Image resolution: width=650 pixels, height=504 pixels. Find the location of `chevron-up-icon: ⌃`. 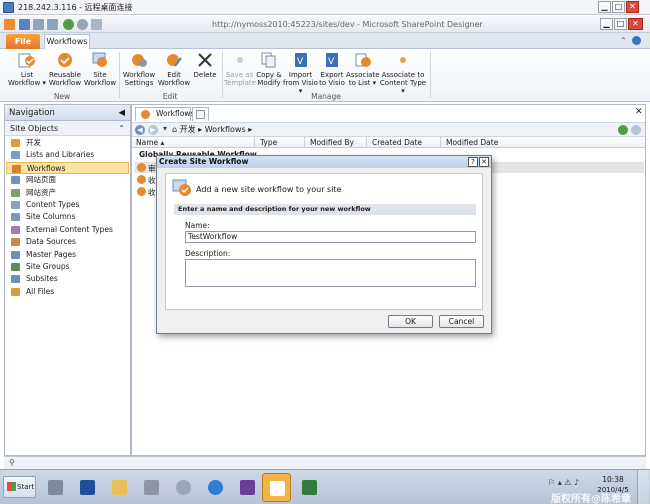

chevron-up-icon: ⌃ is located at coordinates (121, 128).